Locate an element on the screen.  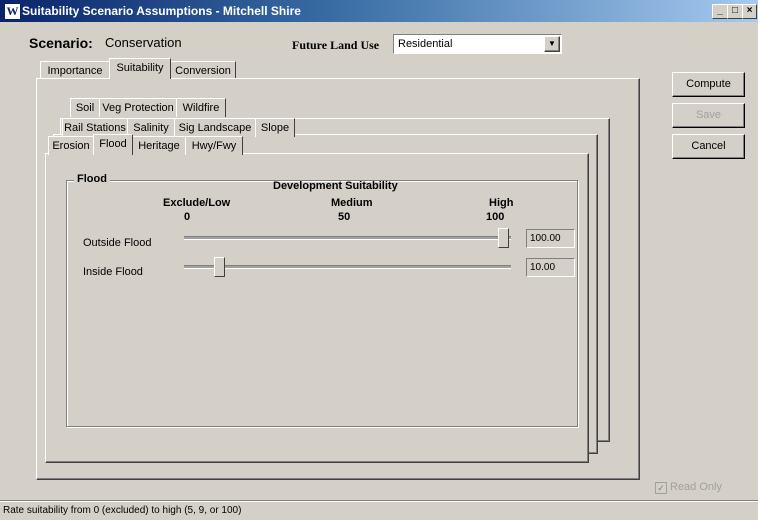
tab-sig-landscape: Sig Landscape is located at coordinates (215, 127).